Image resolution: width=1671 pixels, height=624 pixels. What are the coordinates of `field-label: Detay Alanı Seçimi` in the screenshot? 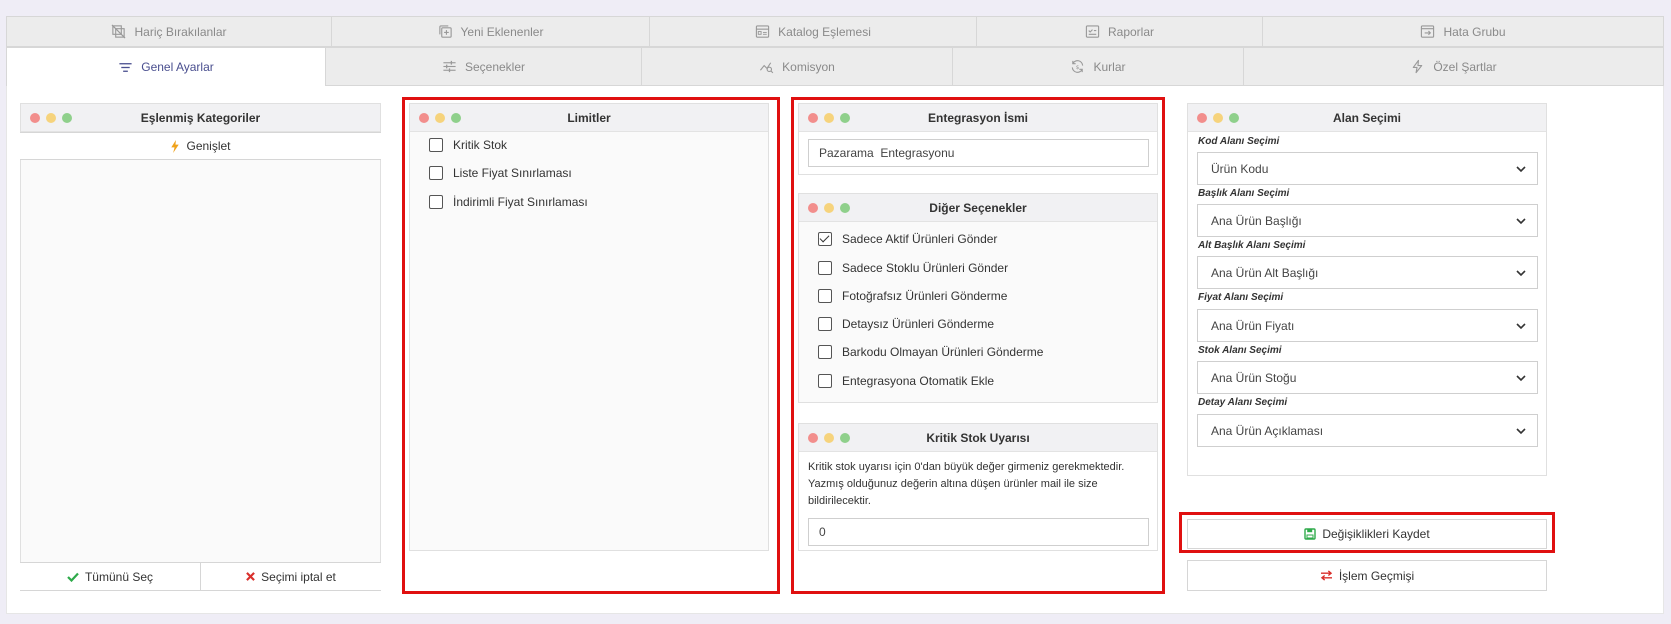 It's located at (1243, 402).